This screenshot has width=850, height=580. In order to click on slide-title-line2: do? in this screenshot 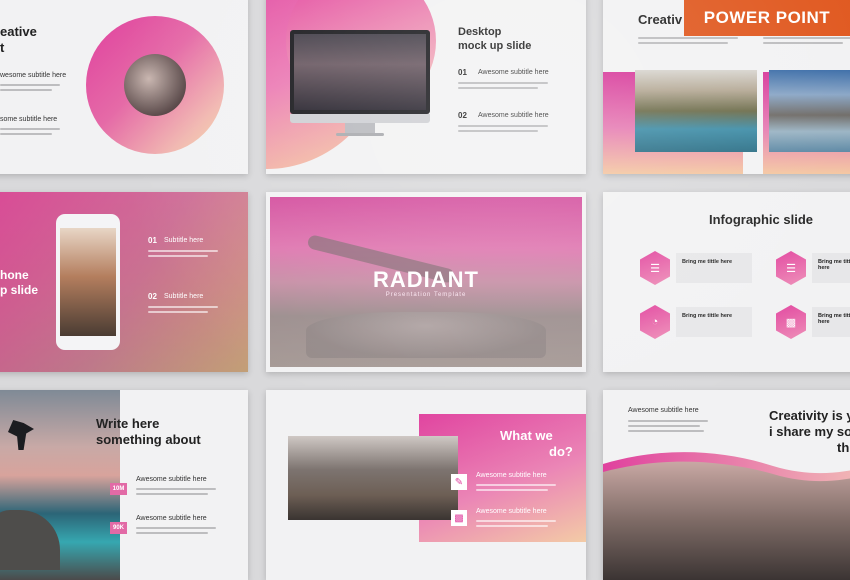, I will do `click(561, 451)`.